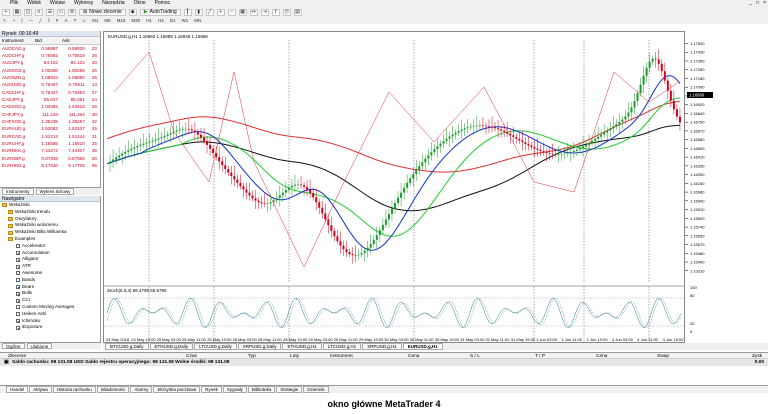 The width and height of the screenshot is (768, 414). Describe the element at coordinates (83, 3) in the screenshot. I see `menu-item-3: Wykresy` at that location.